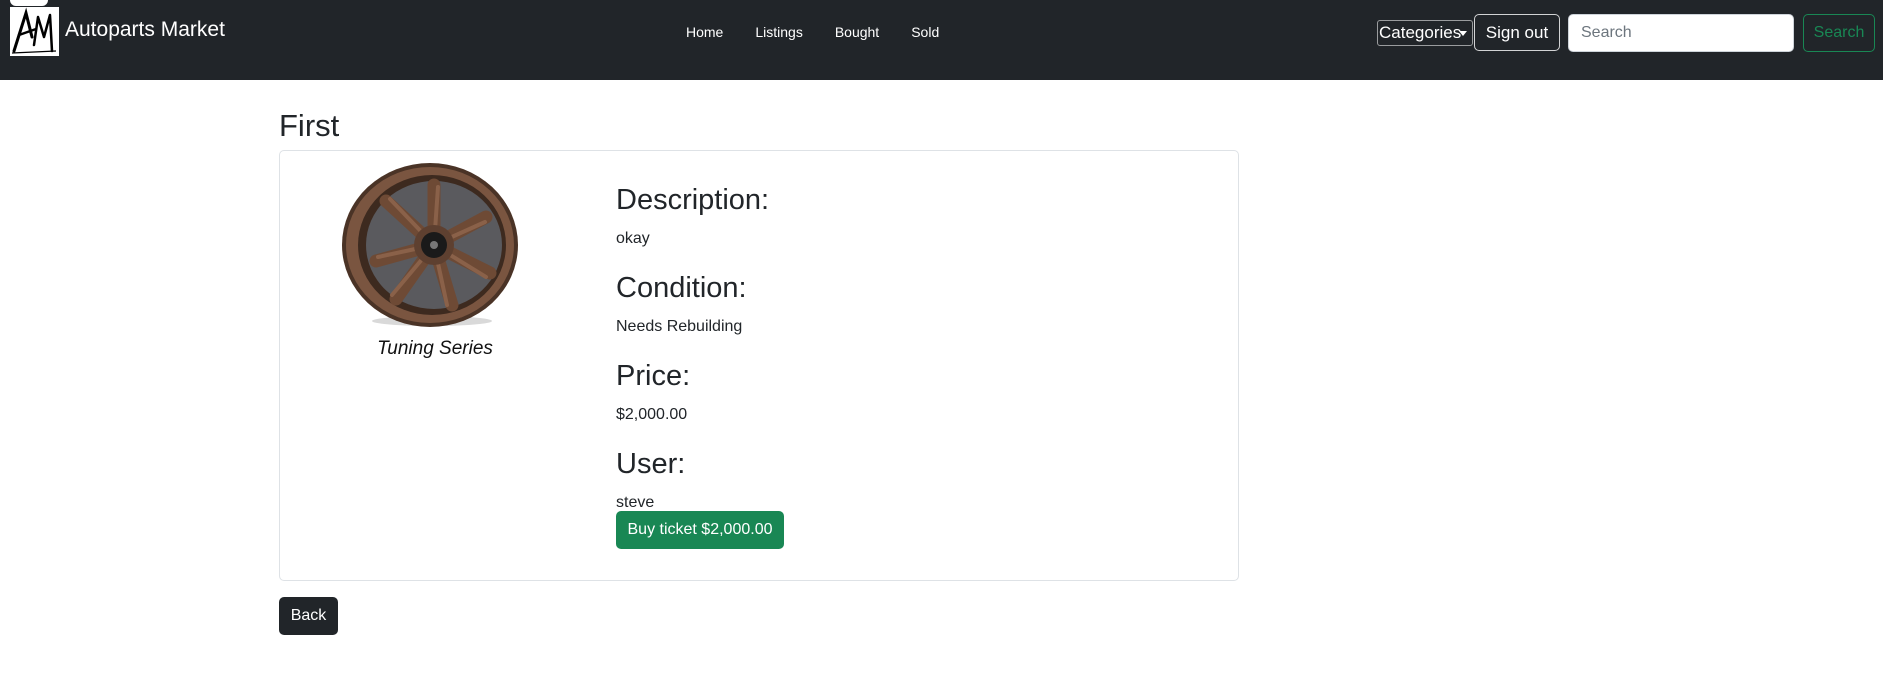 The image size is (1883, 700). Describe the element at coordinates (681, 288) in the screenshot. I see `condition-label: Condition:` at that location.